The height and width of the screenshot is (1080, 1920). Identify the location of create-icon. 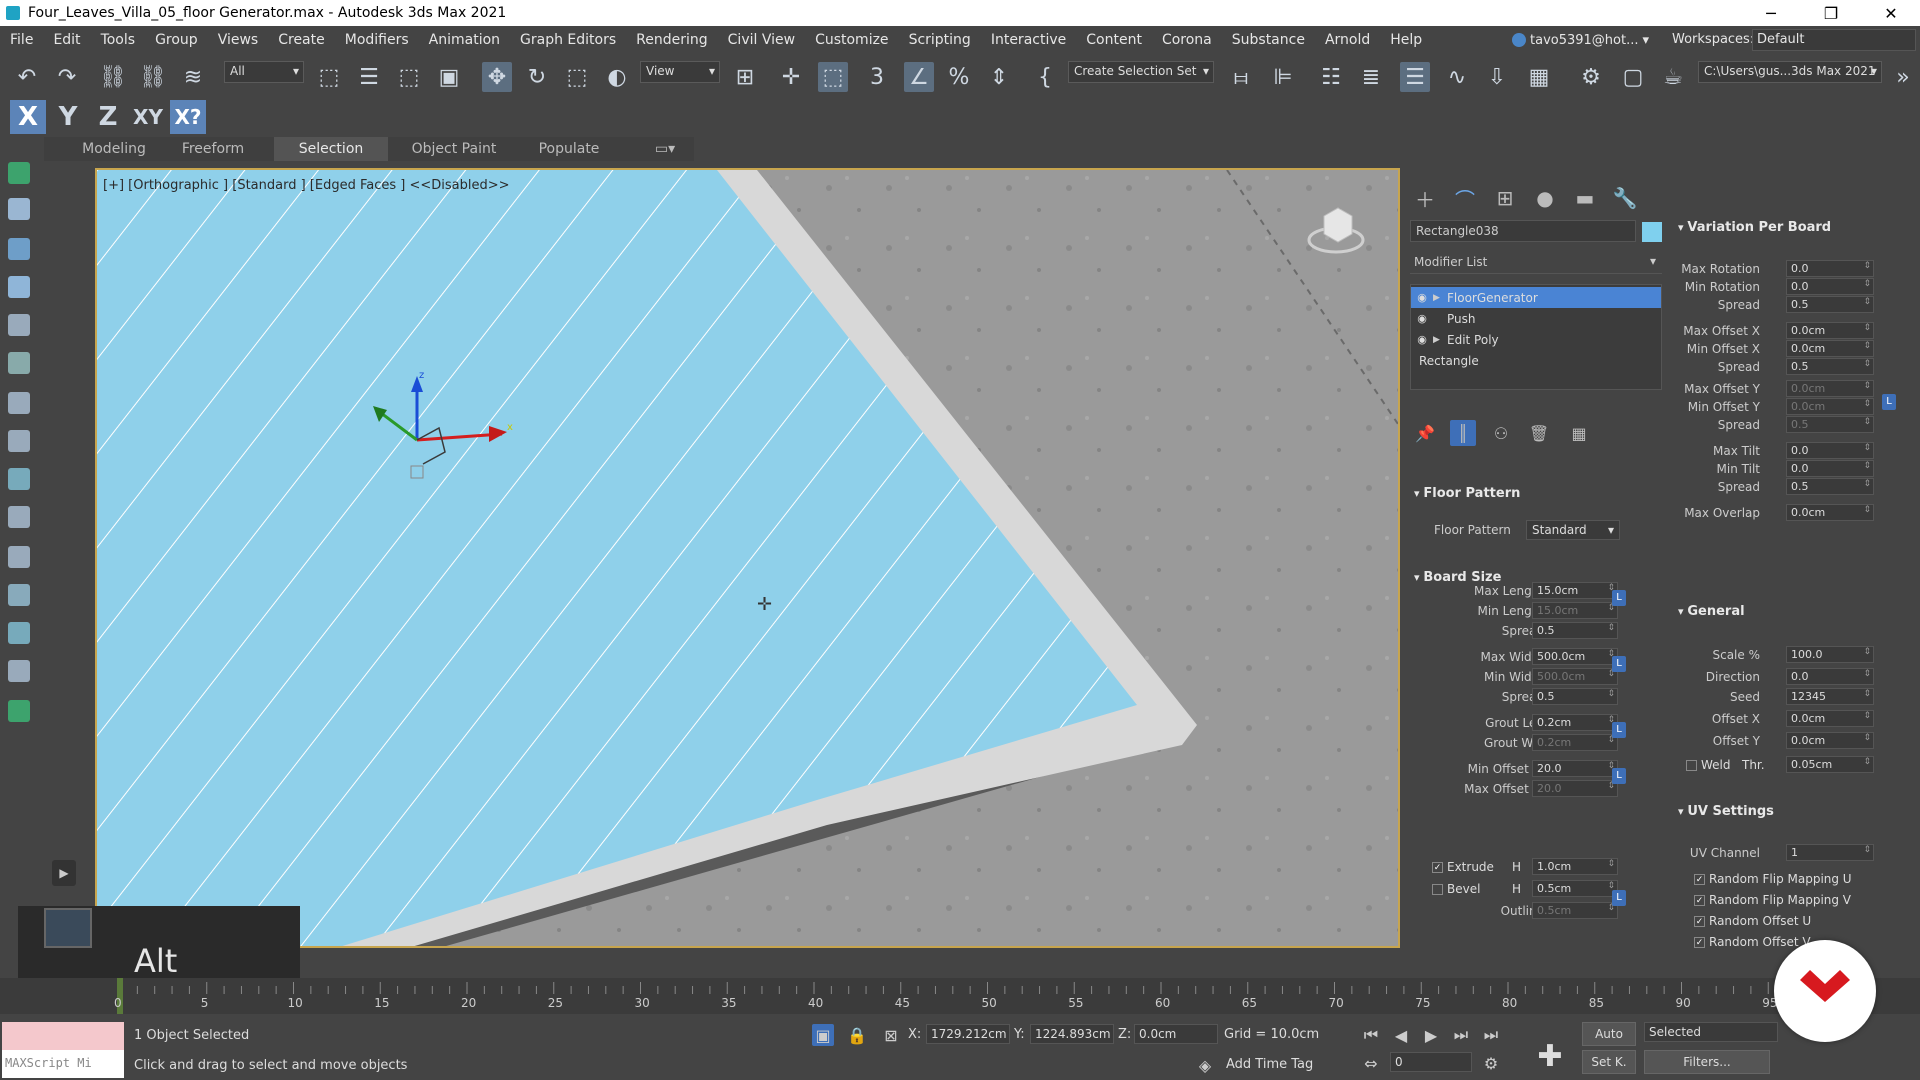
(19, 173).